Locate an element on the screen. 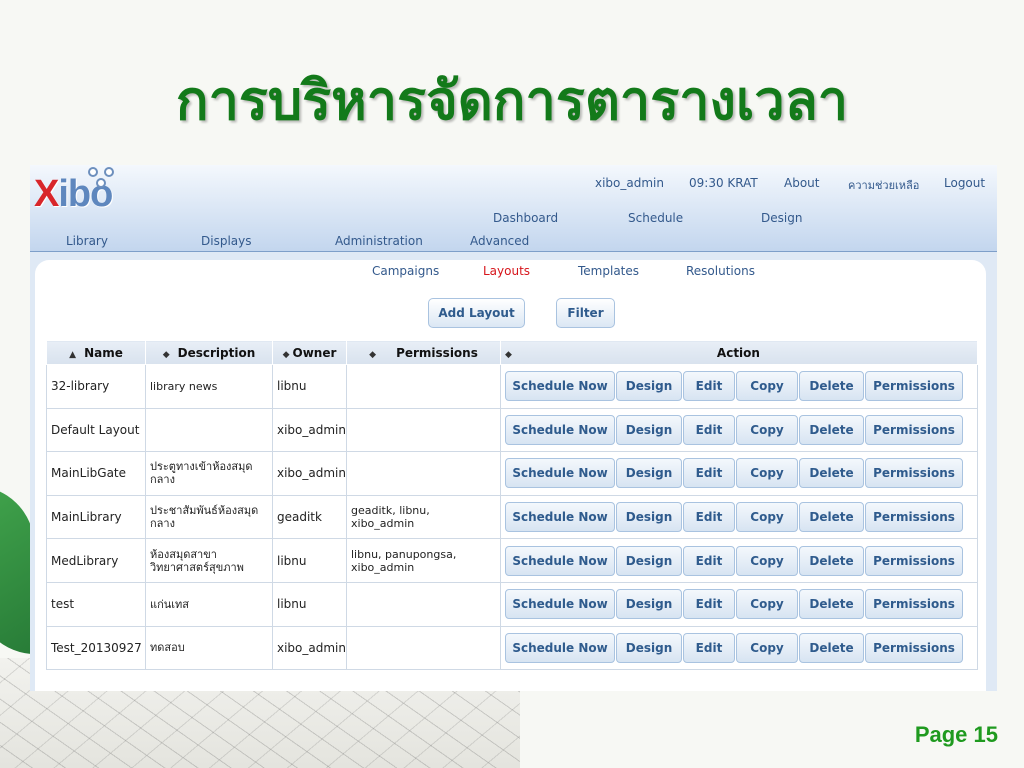 This screenshot has width=1024, height=768. layout-description: ห้องสมุดสาขาวิทยาศาสตร์สุขภาพ is located at coordinates (209, 560).